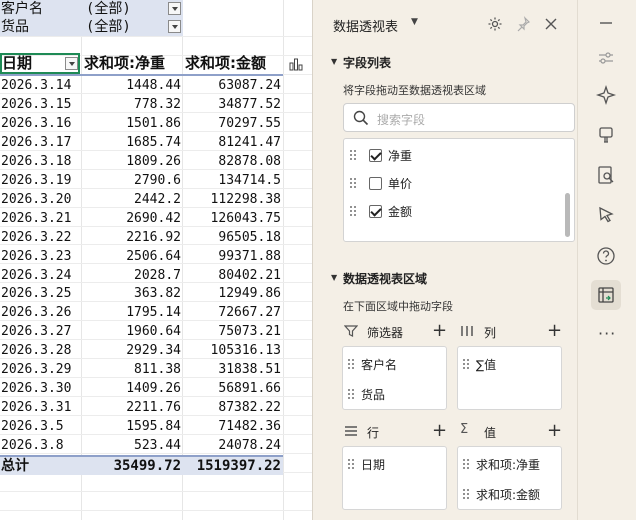 This screenshot has height=520, width=636. What do you see at coordinates (157, 104) in the screenshot?
I see `cell-weight: 778.32` at bounding box center [157, 104].